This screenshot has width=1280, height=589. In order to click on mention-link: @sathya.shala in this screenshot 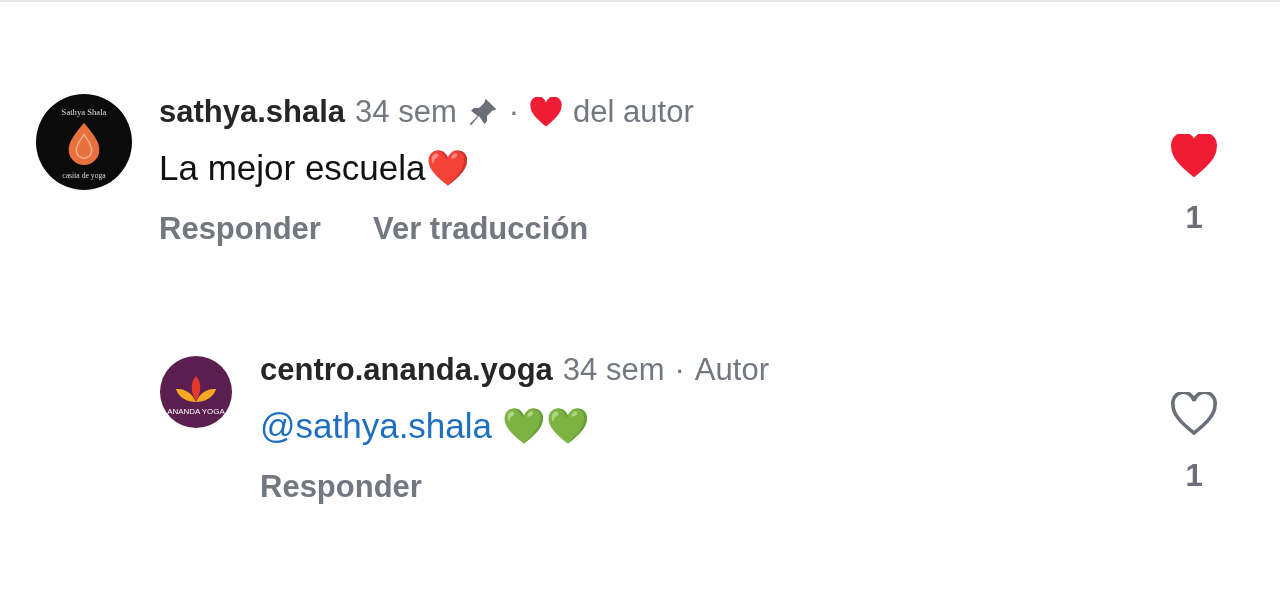, I will do `click(376, 425)`.